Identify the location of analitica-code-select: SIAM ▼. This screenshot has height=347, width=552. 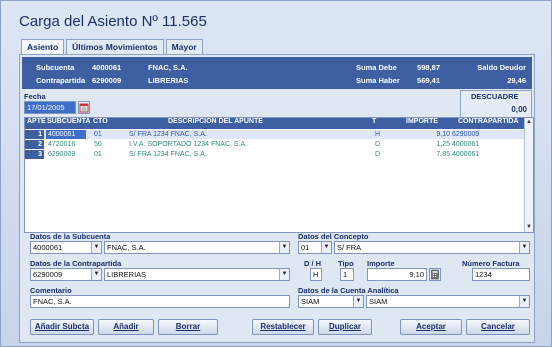
(331, 301).